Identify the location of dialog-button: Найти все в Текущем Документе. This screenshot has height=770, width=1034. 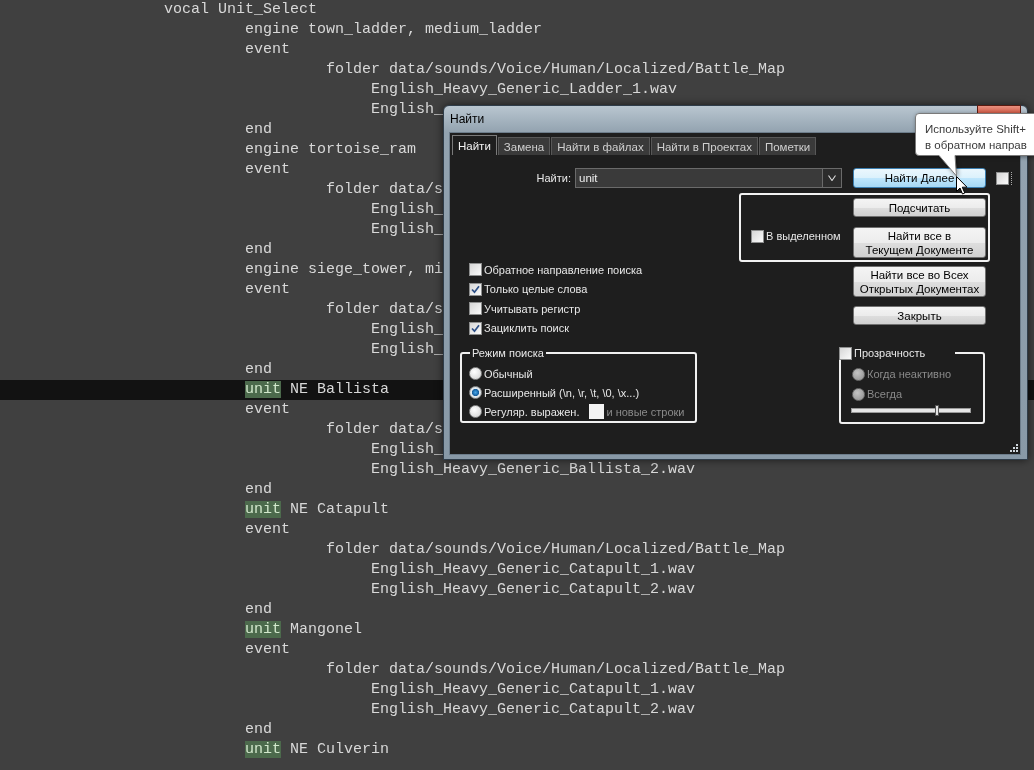
(919, 242).